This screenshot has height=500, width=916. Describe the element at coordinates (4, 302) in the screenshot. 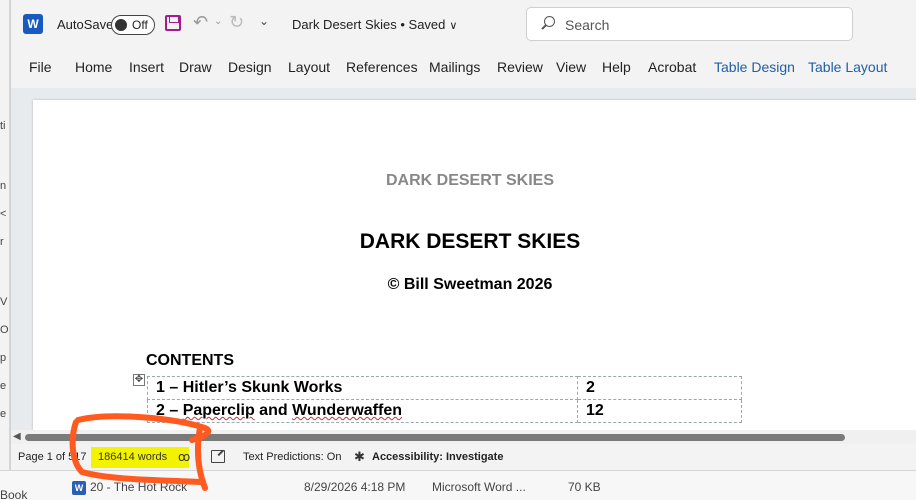

I see `bg-glyph: V` at that location.